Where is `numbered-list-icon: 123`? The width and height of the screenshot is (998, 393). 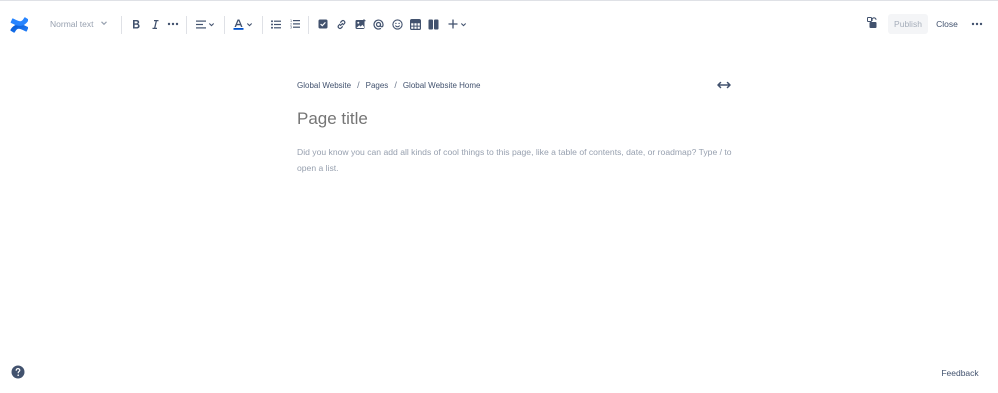
numbered-list-icon: 123 is located at coordinates (295, 24).